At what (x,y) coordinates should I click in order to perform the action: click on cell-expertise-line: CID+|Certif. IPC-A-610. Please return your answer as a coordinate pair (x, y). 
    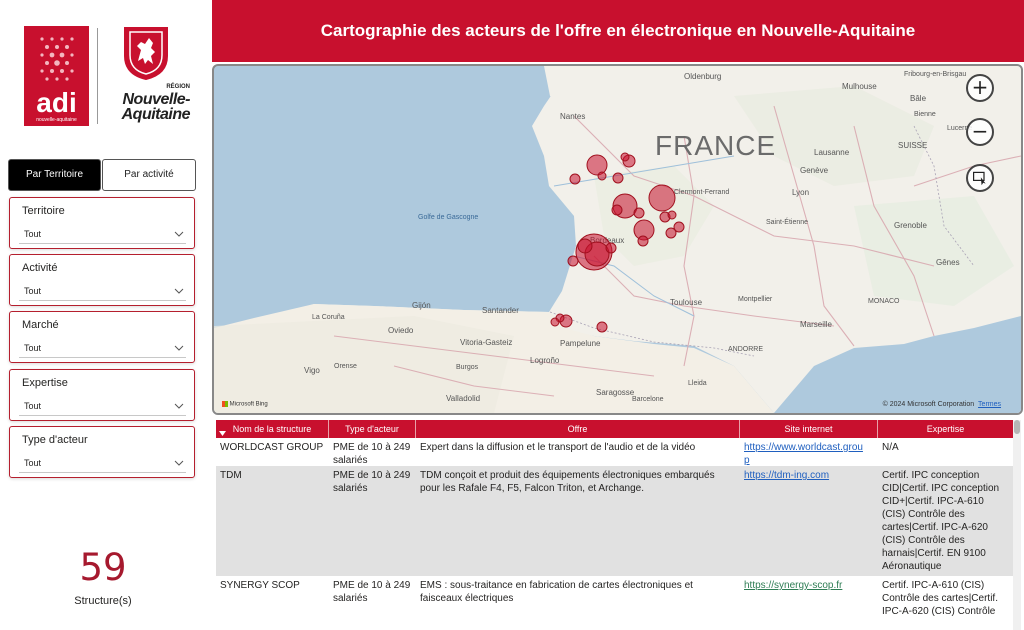
    Looking at the image, I should click on (933, 501).